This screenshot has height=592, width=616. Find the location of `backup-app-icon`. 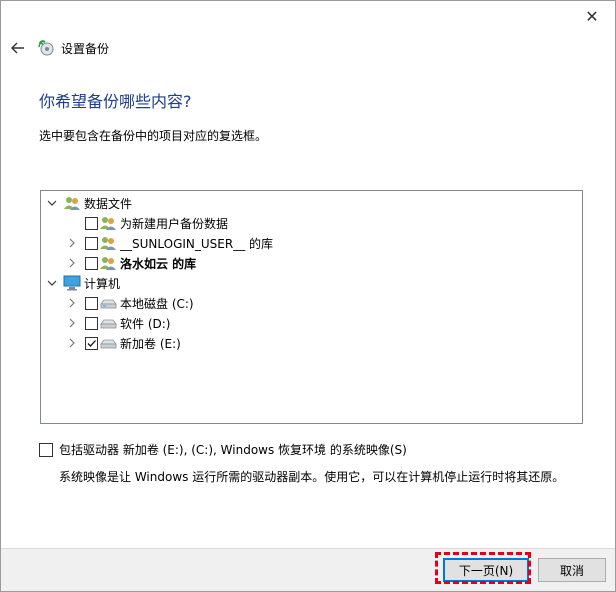

backup-app-icon is located at coordinates (46, 48).